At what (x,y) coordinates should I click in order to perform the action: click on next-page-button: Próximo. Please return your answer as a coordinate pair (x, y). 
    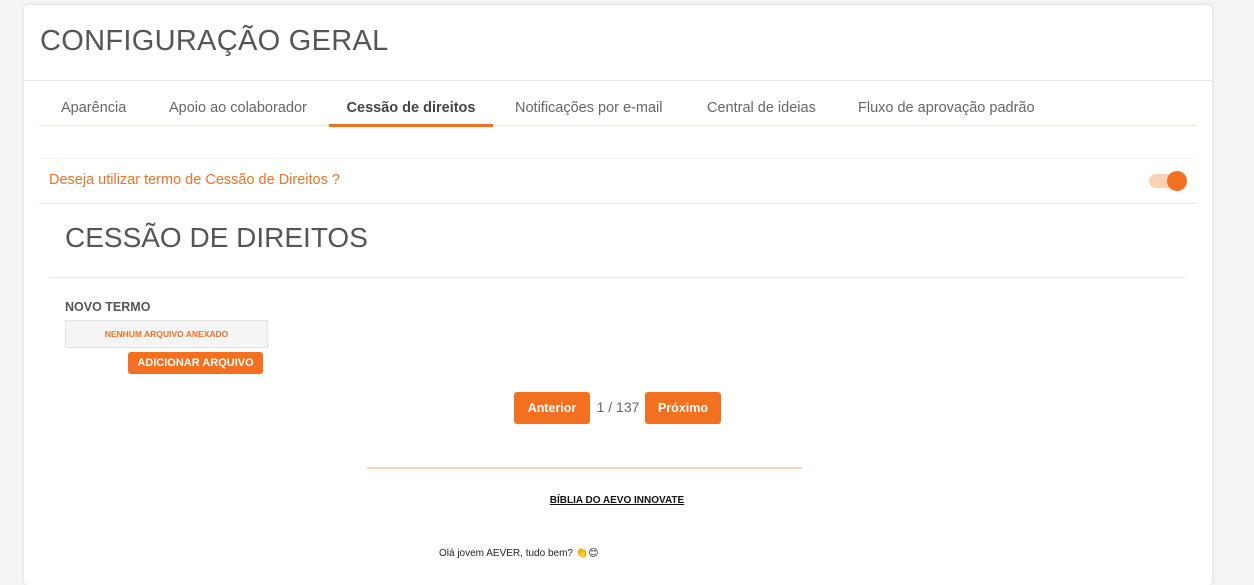
    Looking at the image, I should click on (683, 408).